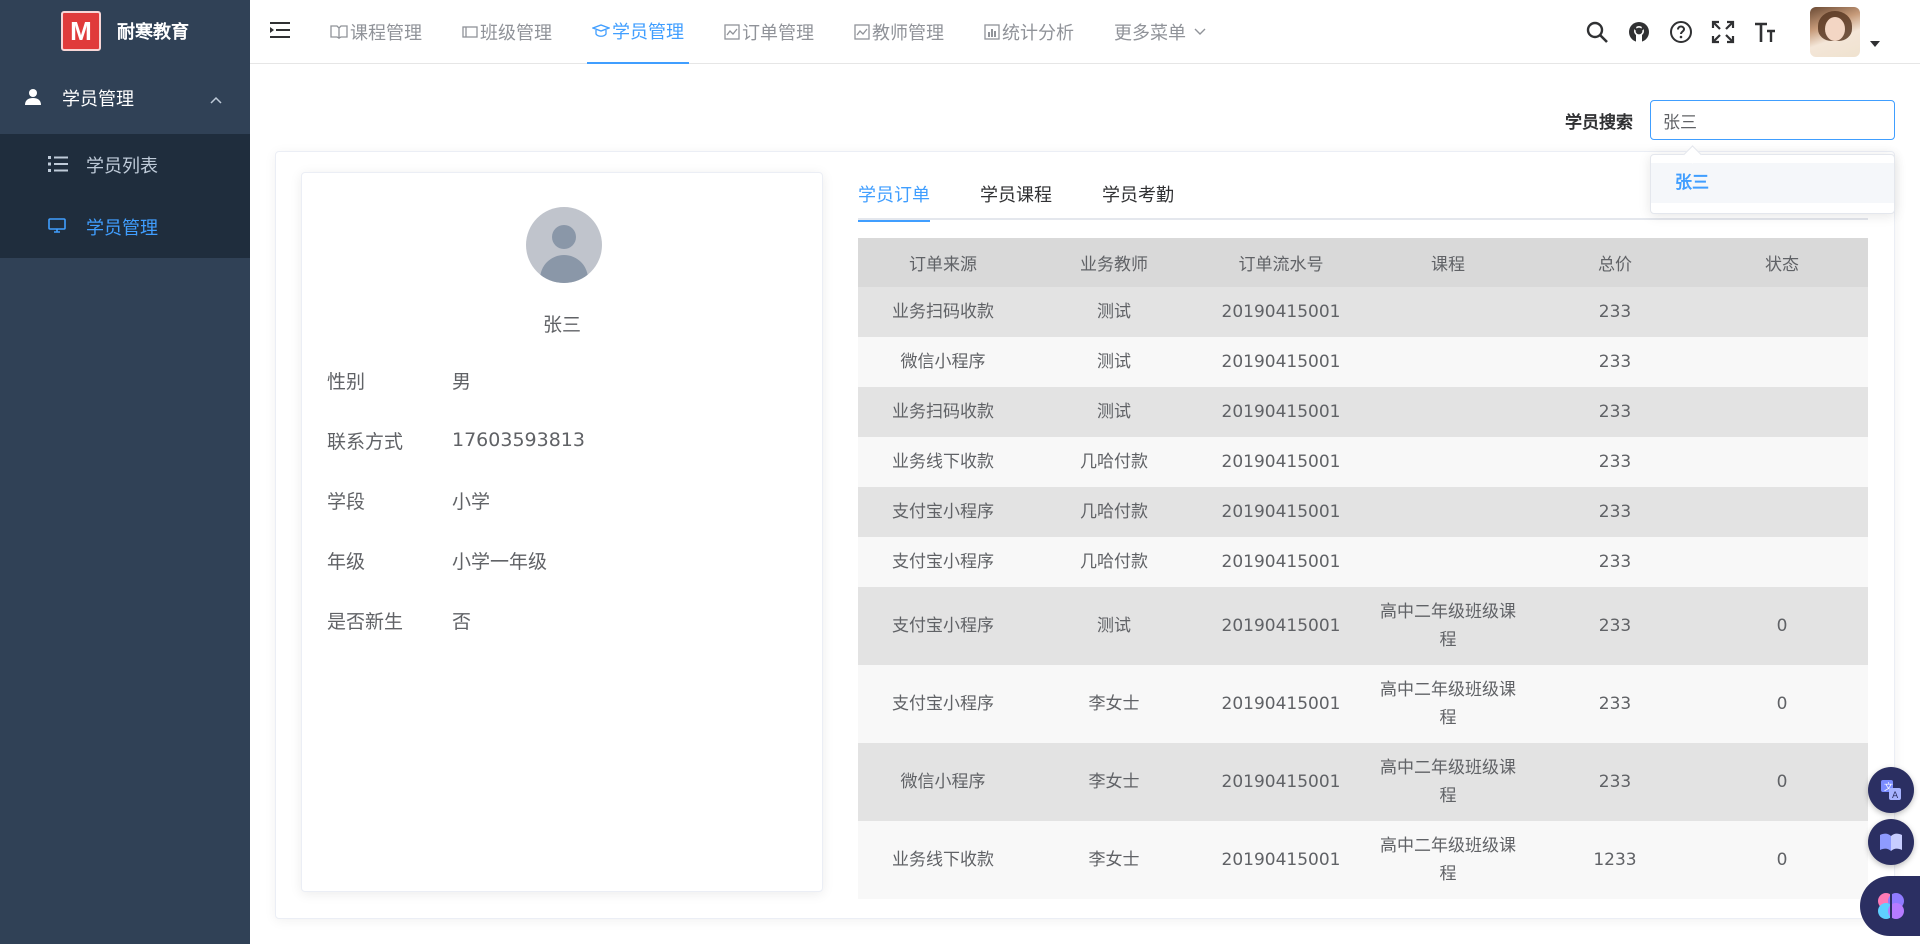  I want to click on svg-text: A, so click(1895, 796).